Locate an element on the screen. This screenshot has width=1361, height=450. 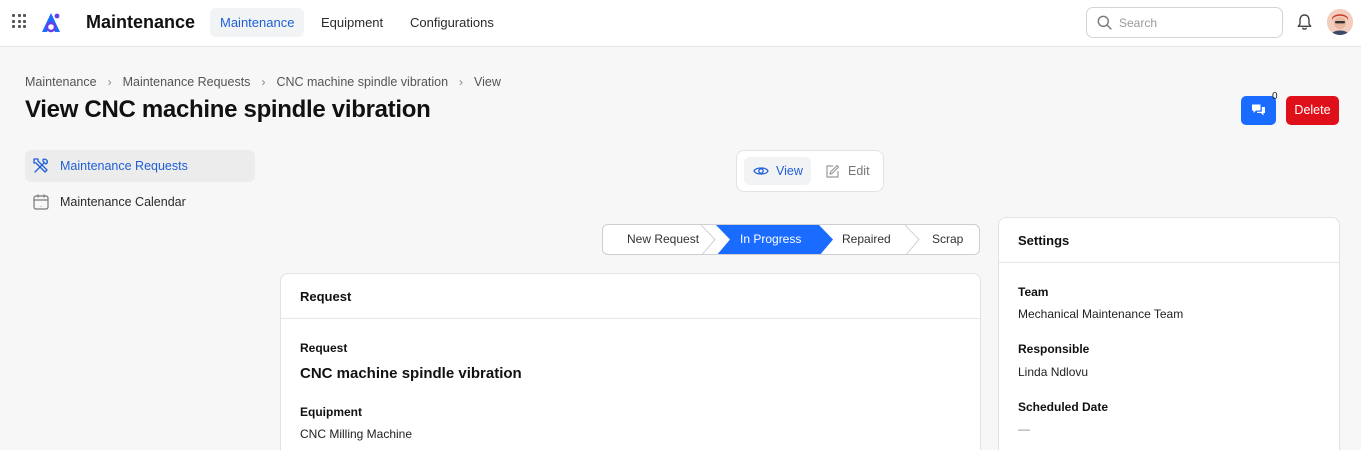
equipment-label: Equipment is located at coordinates (331, 412).